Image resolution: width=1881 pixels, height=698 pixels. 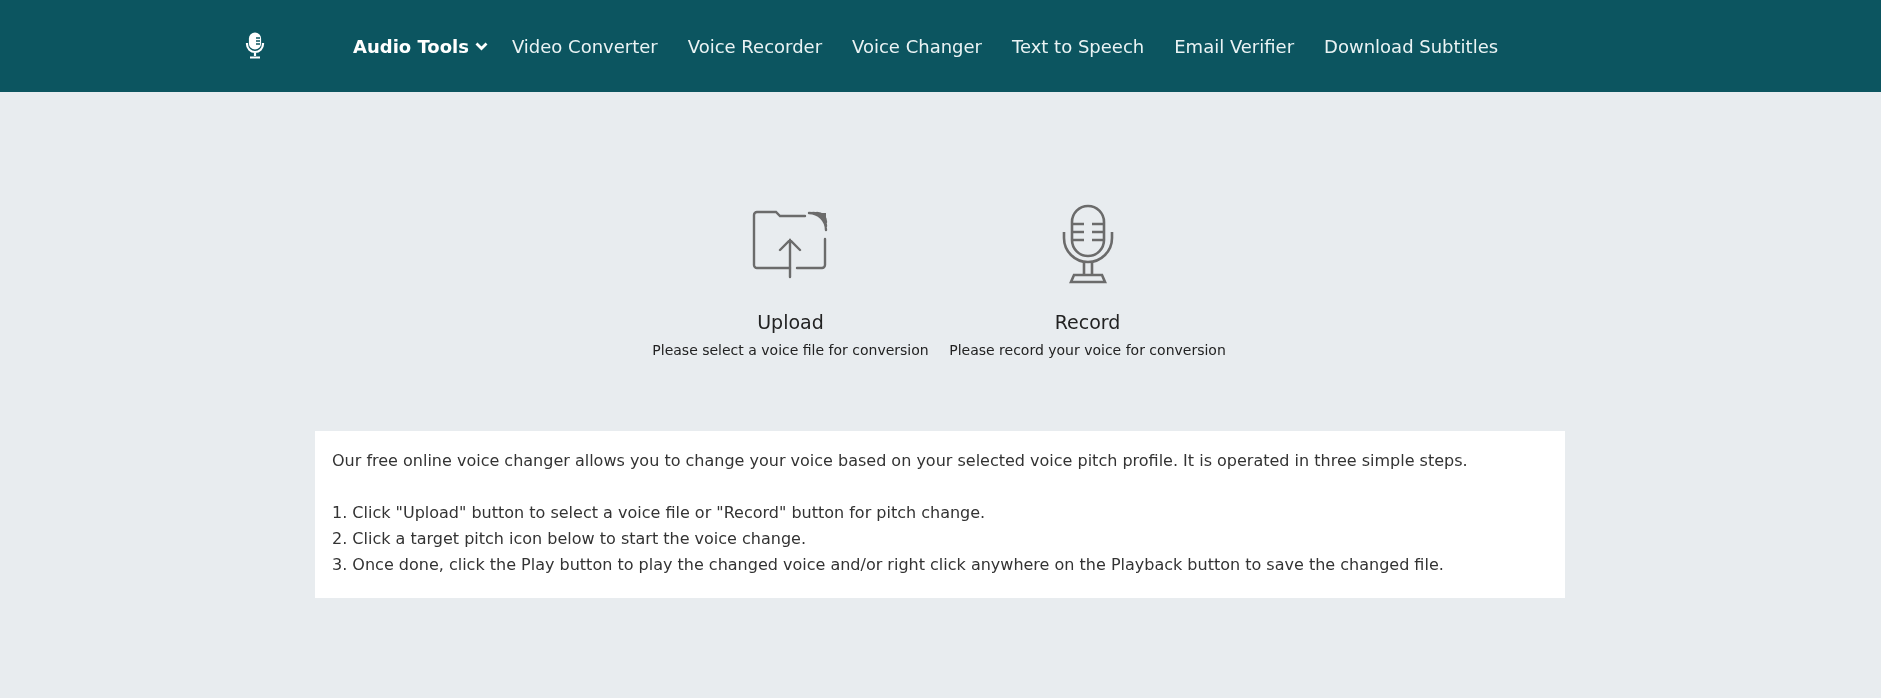 What do you see at coordinates (1087, 350) in the screenshot?
I see `action-description: Please record your voice for conversion` at bounding box center [1087, 350].